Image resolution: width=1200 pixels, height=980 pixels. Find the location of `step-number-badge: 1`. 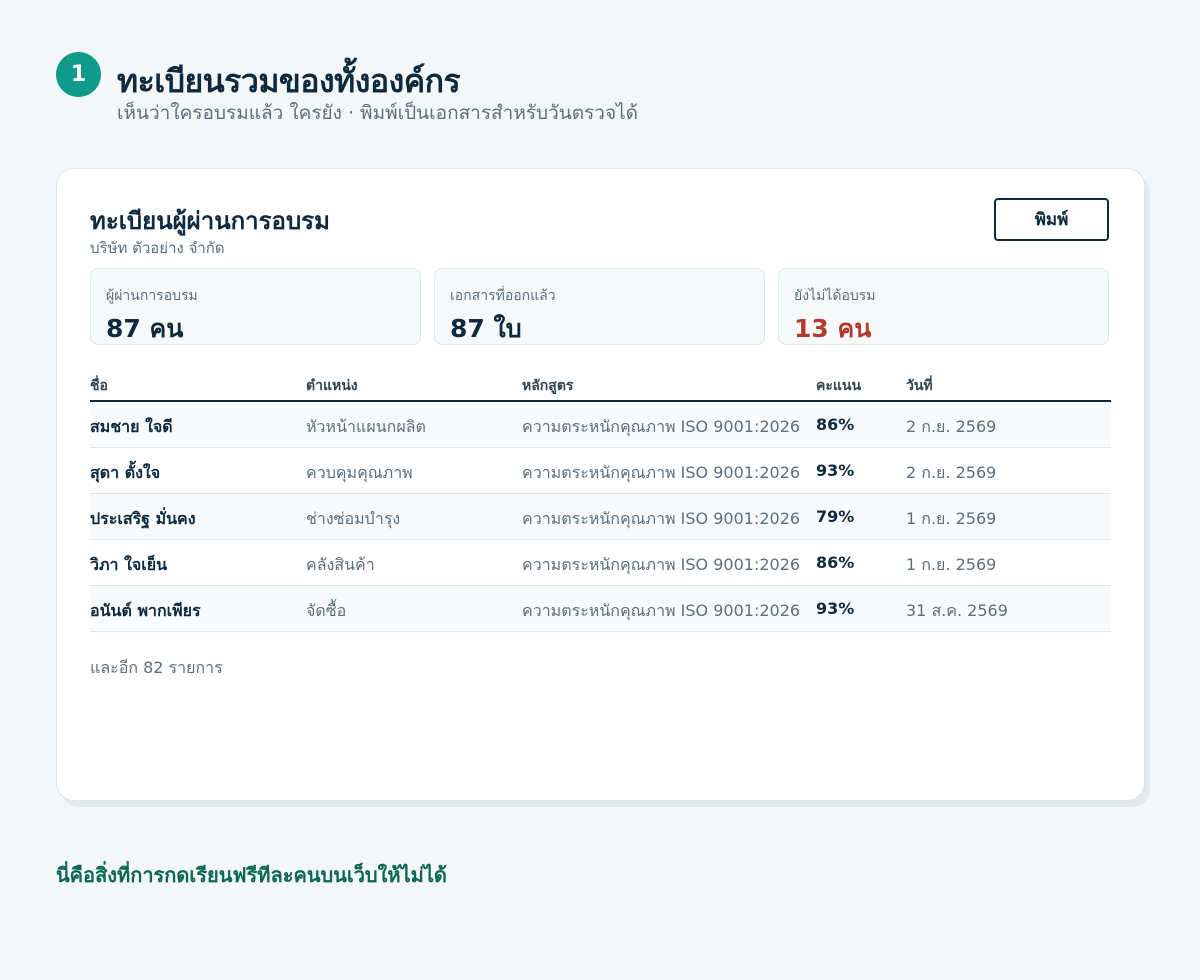

step-number-badge: 1 is located at coordinates (78, 74).